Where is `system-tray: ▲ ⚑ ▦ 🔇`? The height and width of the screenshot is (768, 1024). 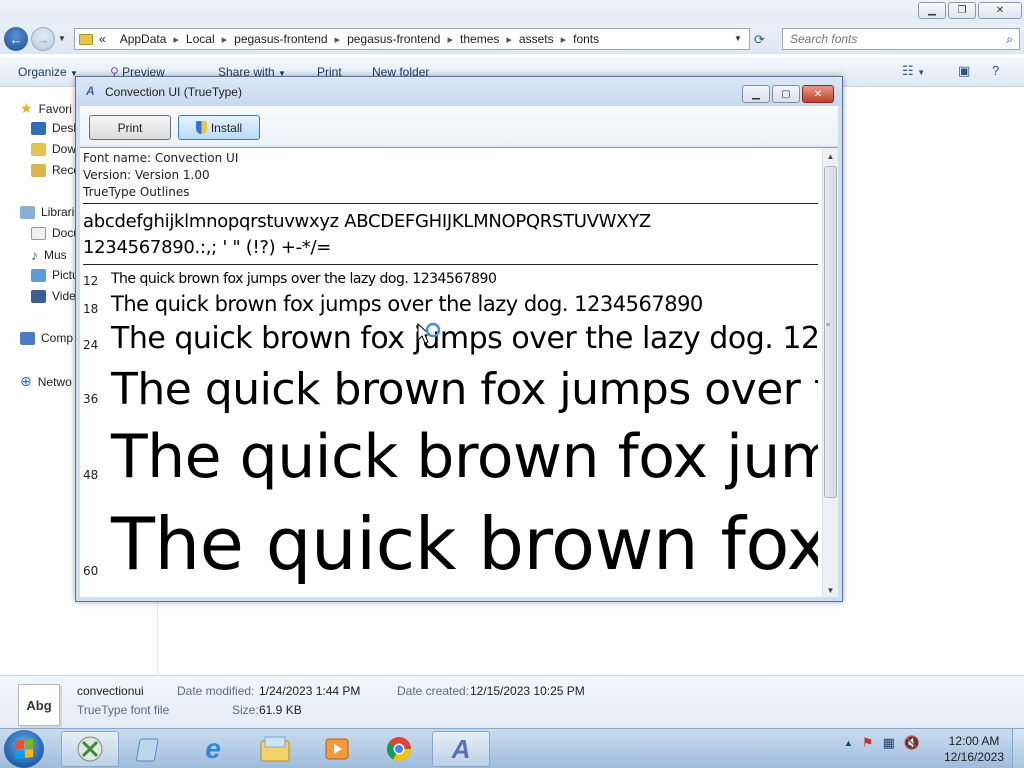 system-tray: ▲ ⚑ ▦ 🔇 is located at coordinates (882, 743).